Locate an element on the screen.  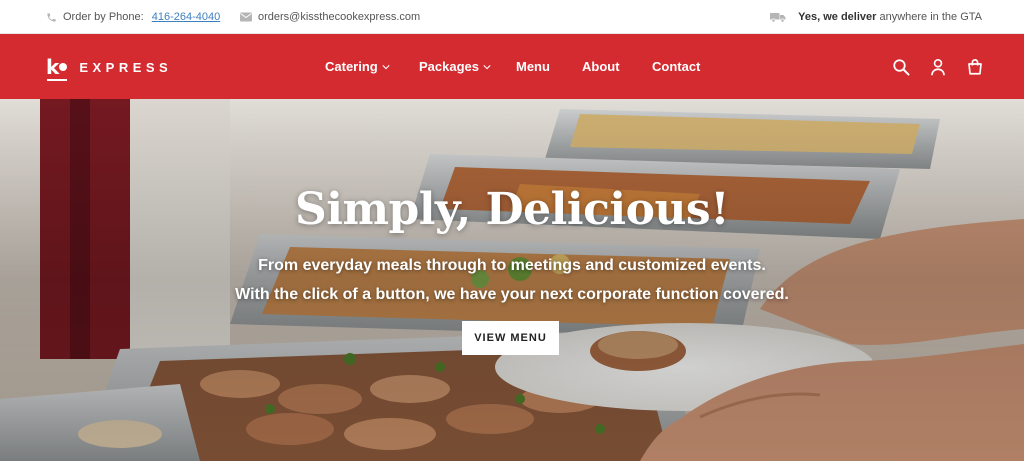
hero-title: Simply, Delicious! is located at coordinates (512, 209).